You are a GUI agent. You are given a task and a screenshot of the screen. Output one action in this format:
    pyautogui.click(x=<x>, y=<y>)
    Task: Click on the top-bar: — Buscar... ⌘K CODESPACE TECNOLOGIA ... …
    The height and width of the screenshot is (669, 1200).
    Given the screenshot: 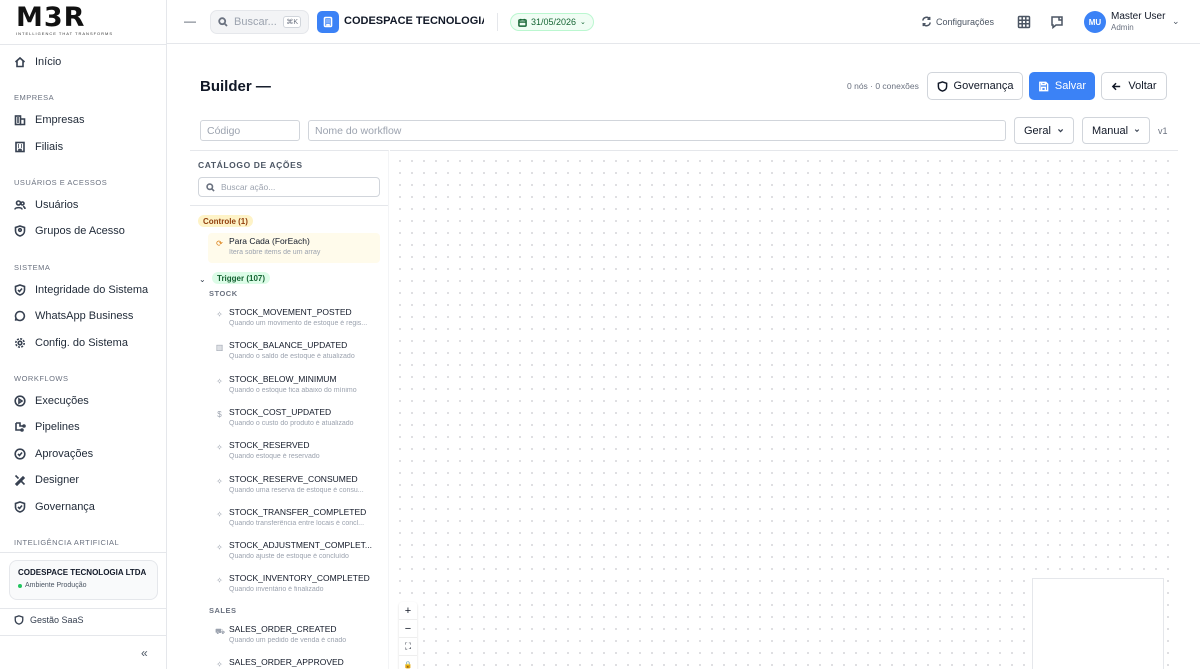 What is the action you would take?
    pyautogui.click(x=683, y=22)
    